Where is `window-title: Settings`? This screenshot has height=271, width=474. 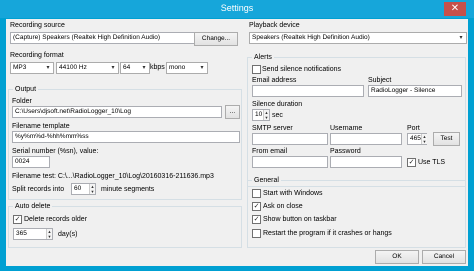 window-title: Settings is located at coordinates (237, 8).